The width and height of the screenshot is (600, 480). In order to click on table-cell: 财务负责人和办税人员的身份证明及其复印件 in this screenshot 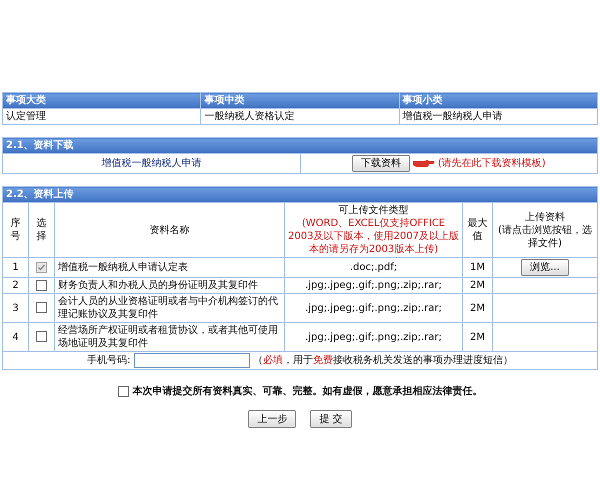, I will do `click(169, 286)`.